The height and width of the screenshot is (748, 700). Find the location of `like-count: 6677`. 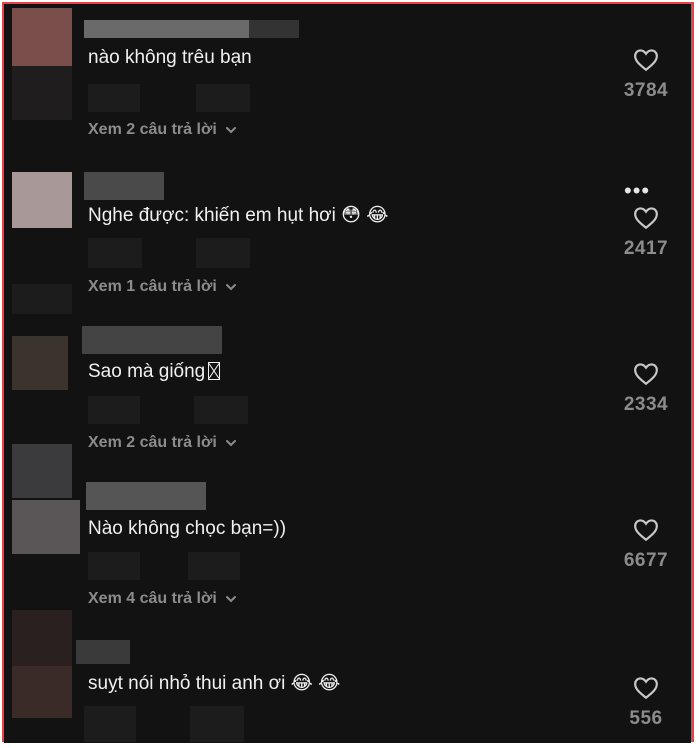

like-count: 6677 is located at coordinates (646, 560).